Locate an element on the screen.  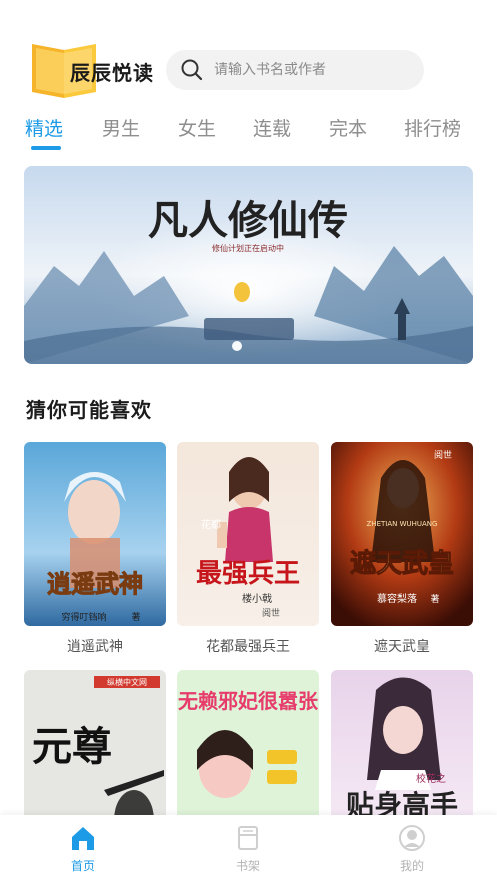
search-bar is located at coordinates (295, 70).